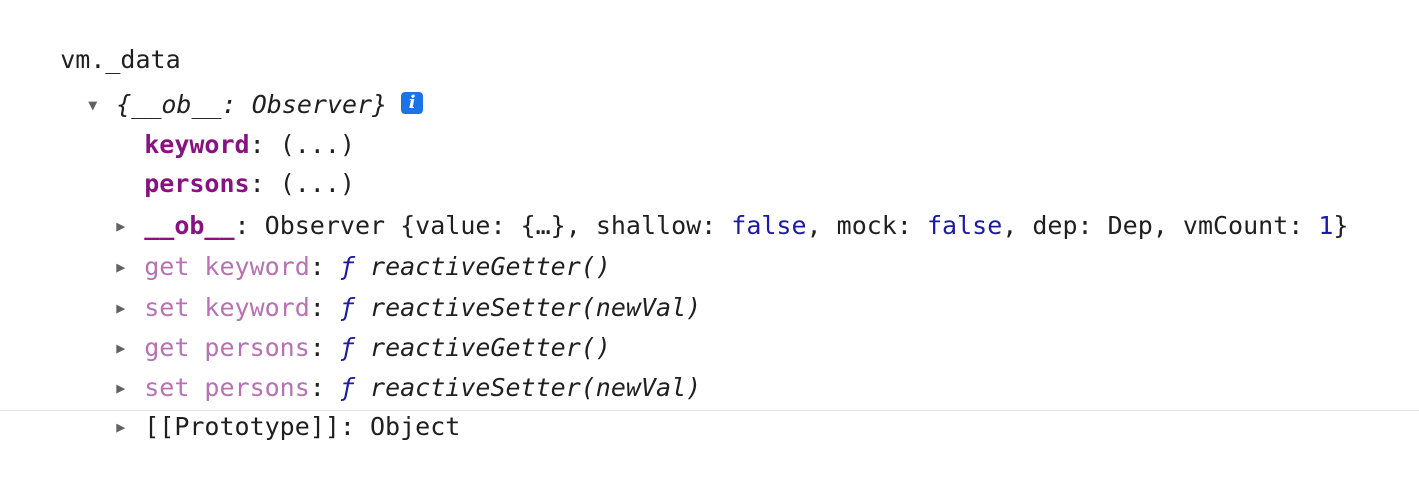 This screenshot has height=487, width=1419. Describe the element at coordinates (90, 37) in the screenshot. I see `console-expression: vm._data` at that location.